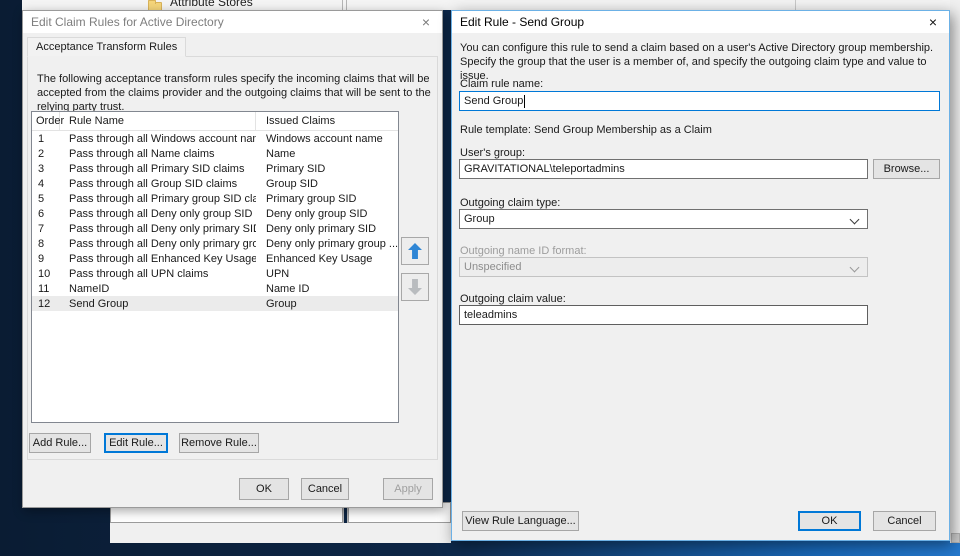  What do you see at coordinates (955, 271) in the screenshot?
I see `background-actions-pane` at bounding box center [955, 271].